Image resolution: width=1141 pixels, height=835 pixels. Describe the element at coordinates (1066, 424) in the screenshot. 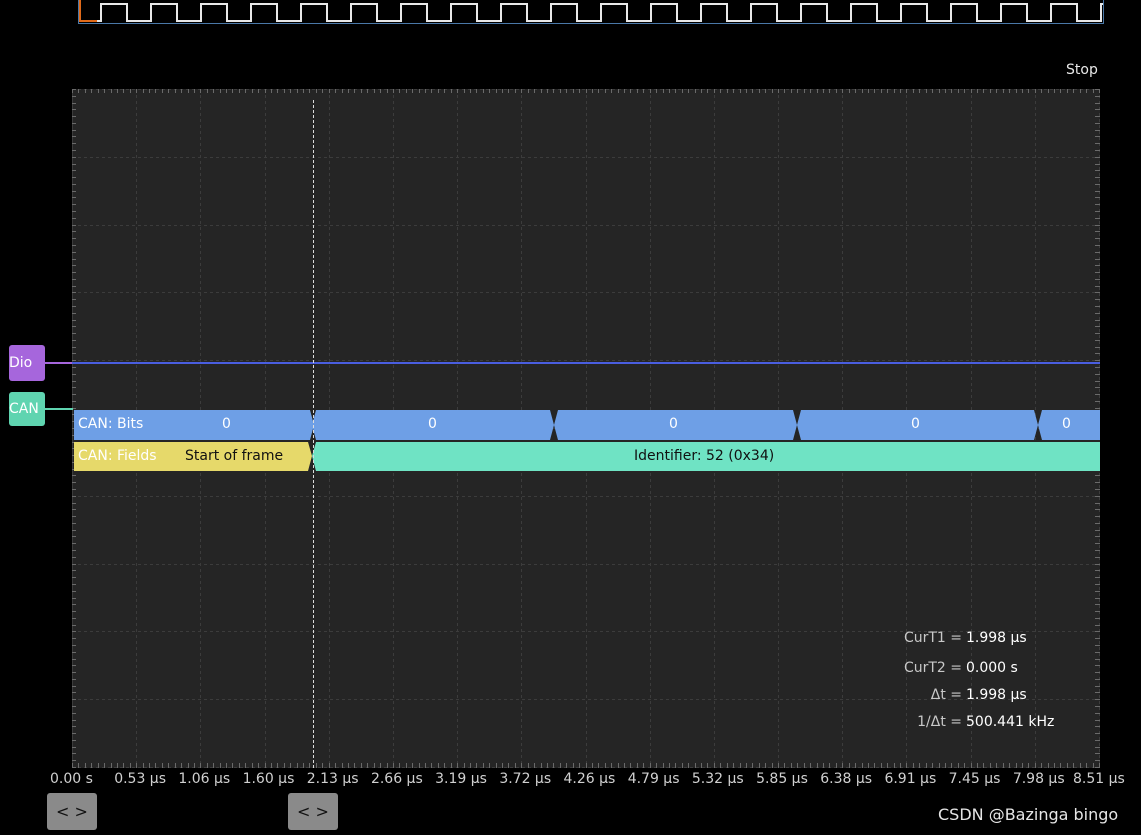

I see `bits-cell-5-value: 0` at that location.